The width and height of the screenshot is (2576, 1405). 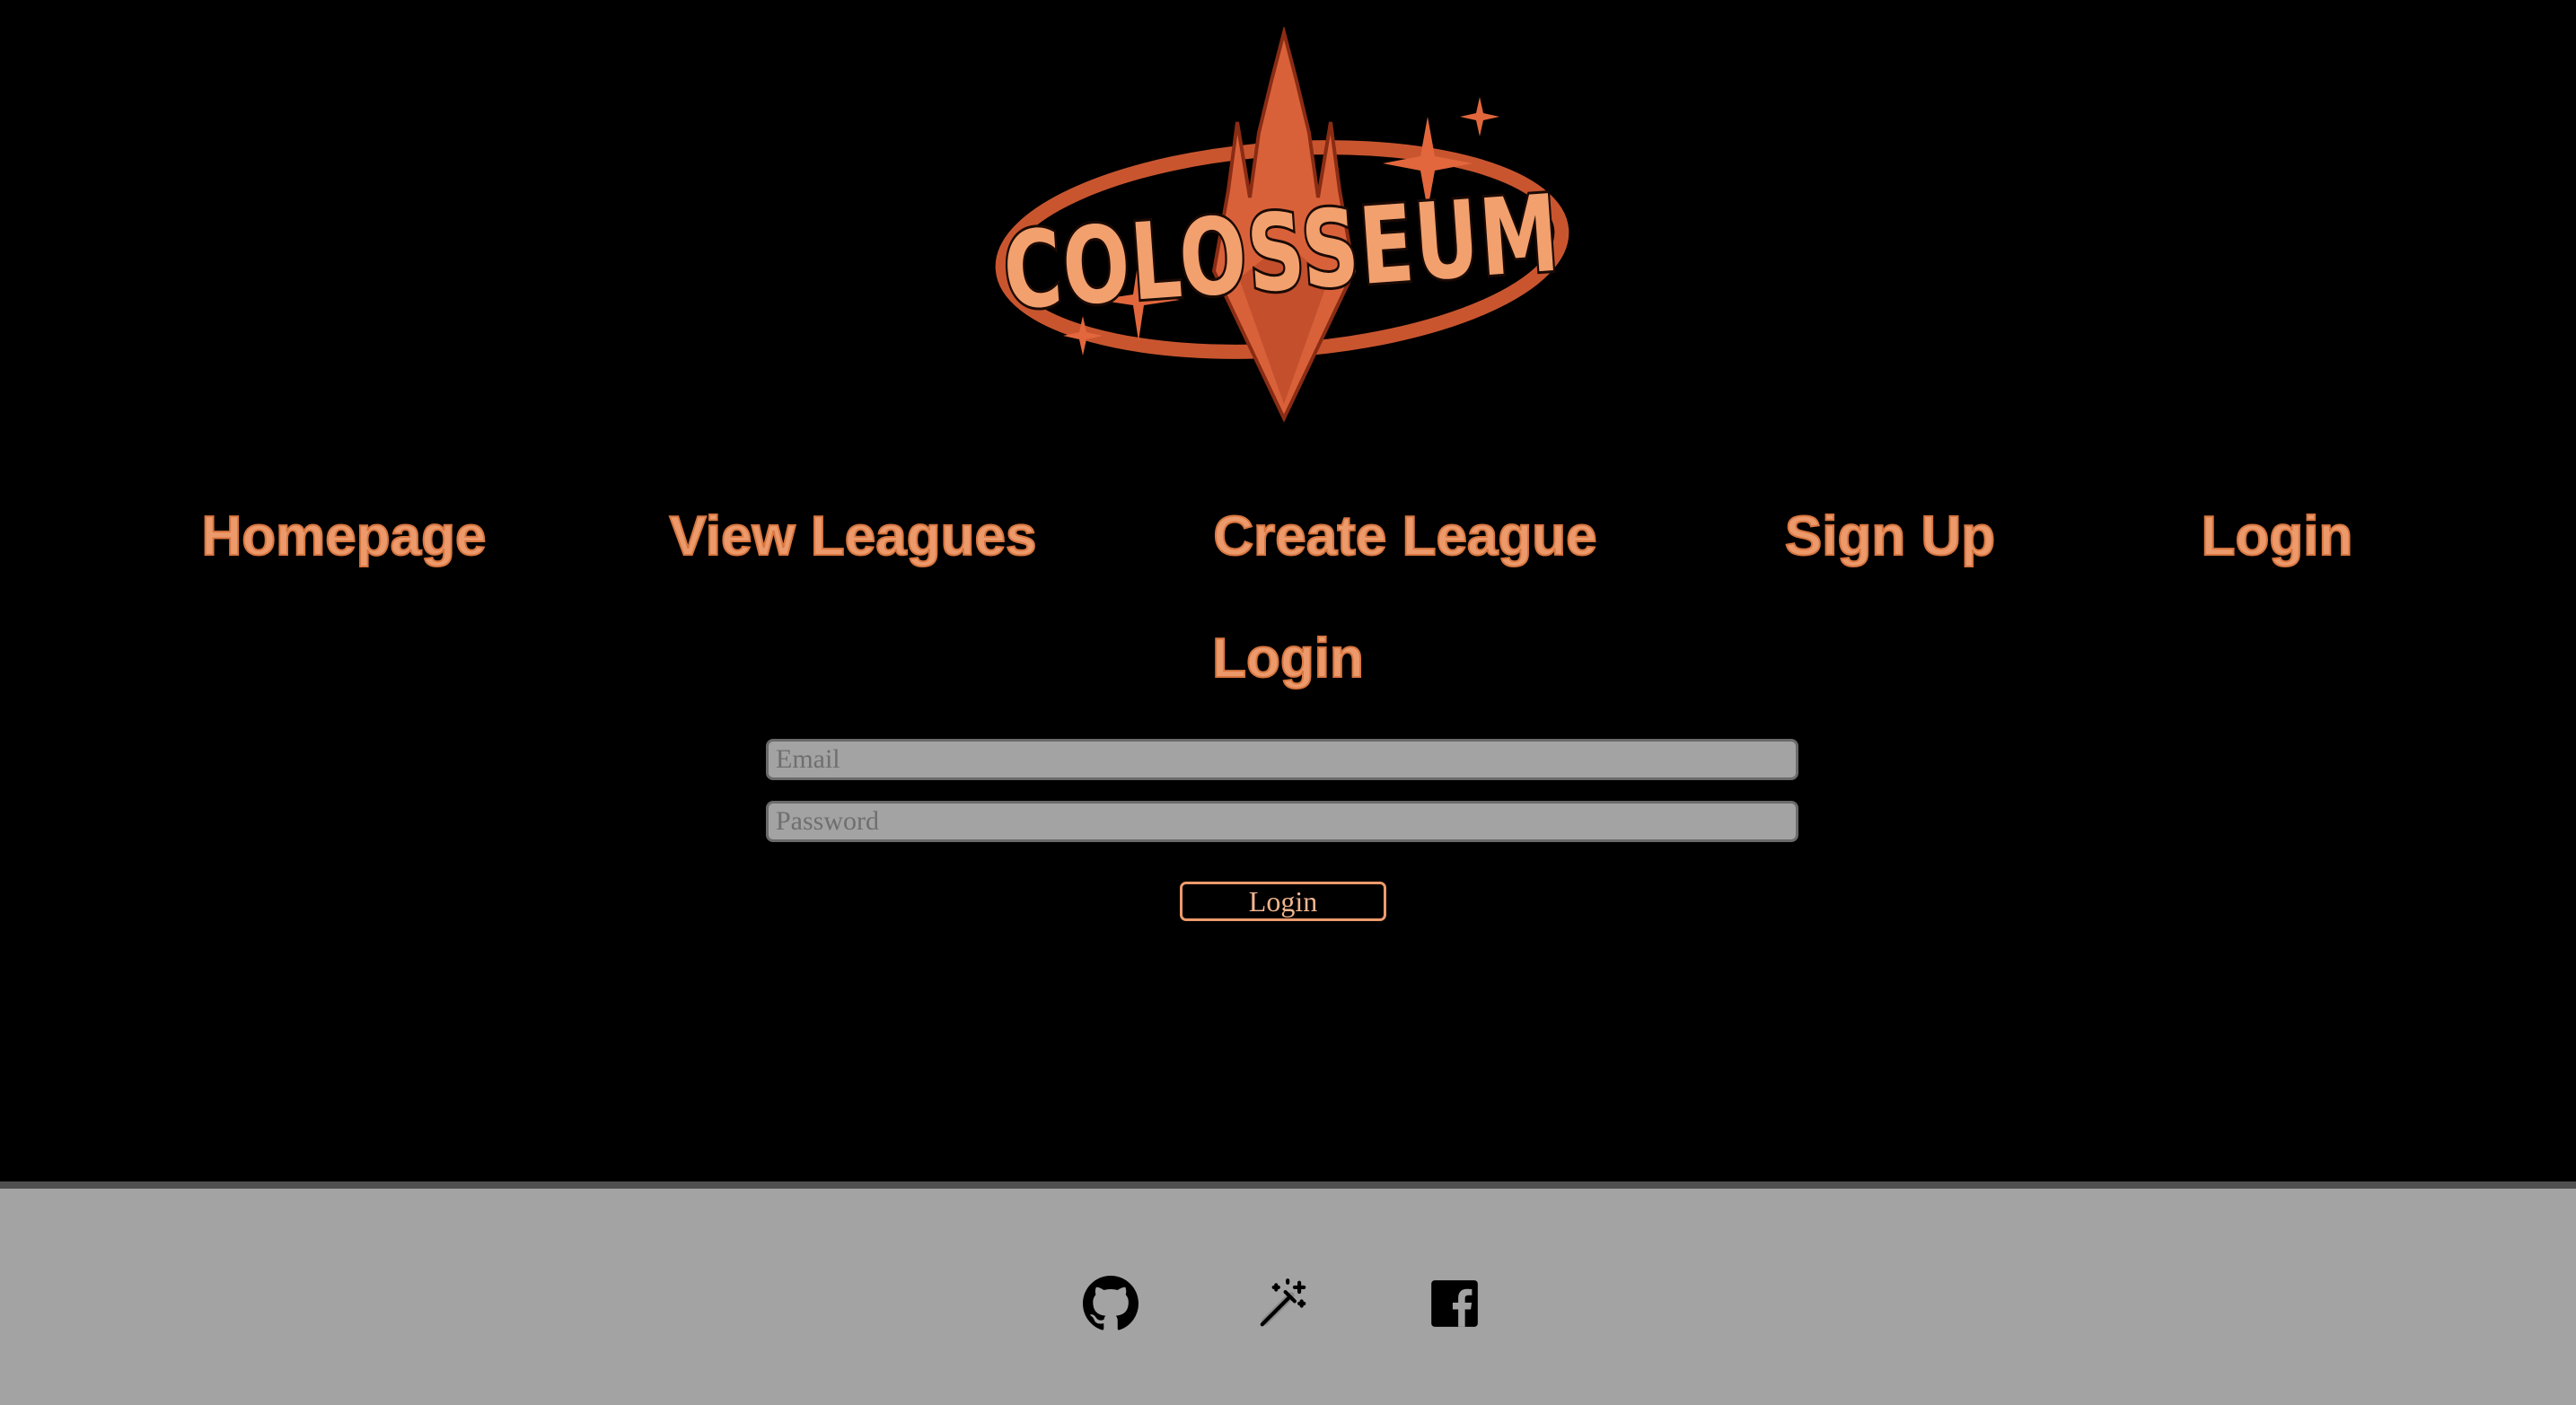 What do you see at coordinates (1284, 224) in the screenshot?
I see `colosseum-logo: COLOSSEUM` at bounding box center [1284, 224].